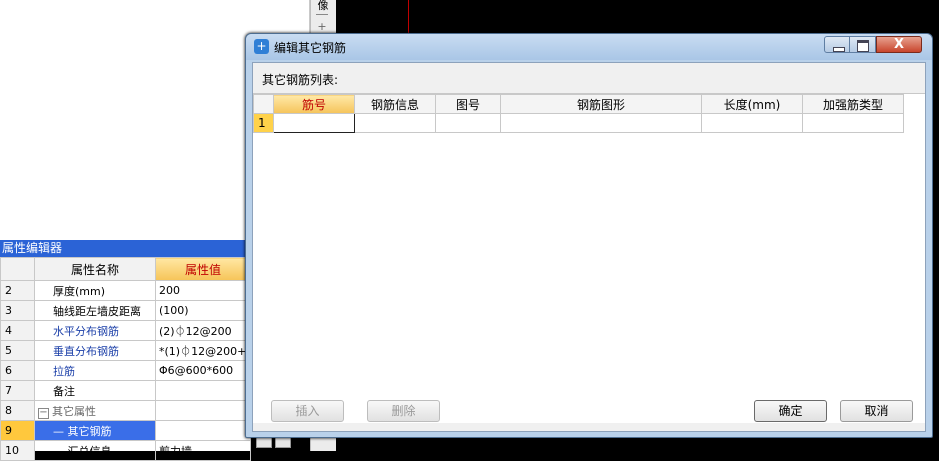 The width and height of the screenshot is (939, 461). Describe the element at coordinates (395, 104) in the screenshot. I see `column-header-rebar-info: 钢筋信息` at that location.